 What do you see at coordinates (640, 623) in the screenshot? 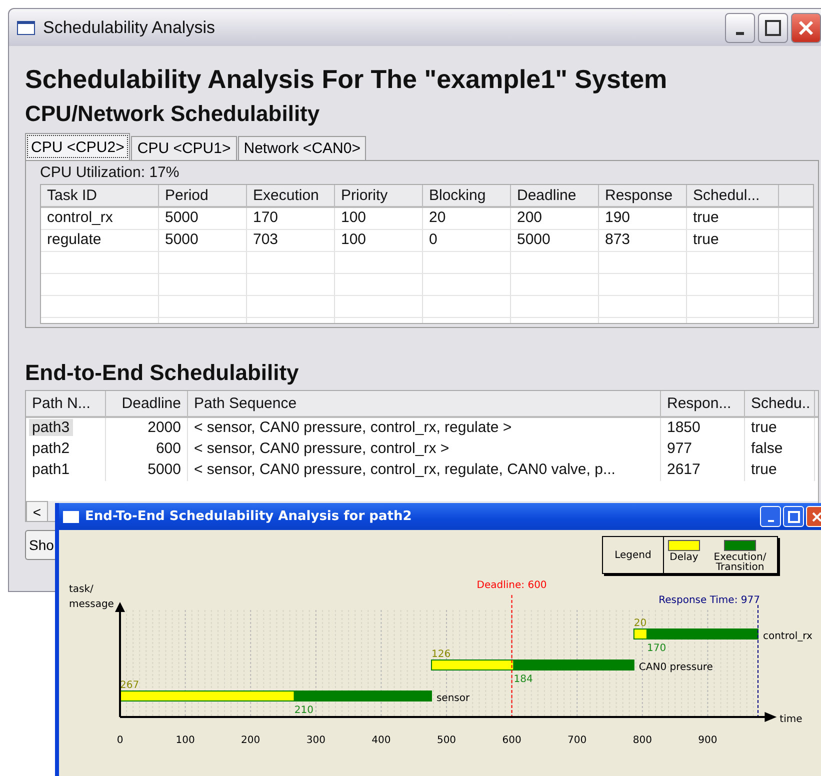
I see `delay-label: 20` at bounding box center [640, 623].